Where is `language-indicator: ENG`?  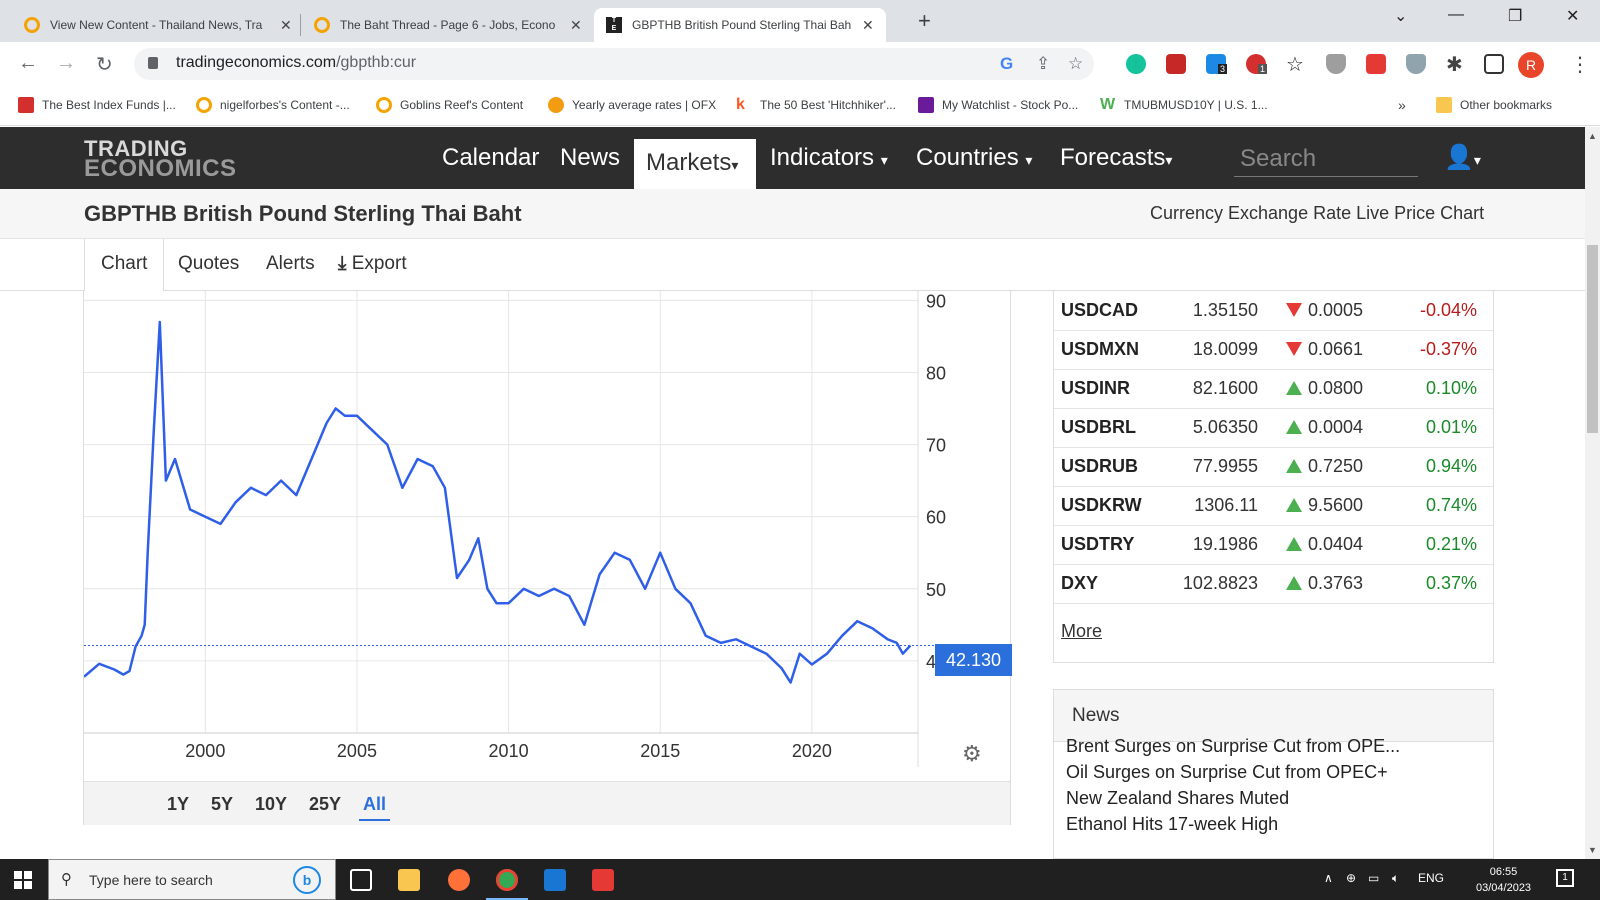
language-indicator: ENG is located at coordinates (1431, 878).